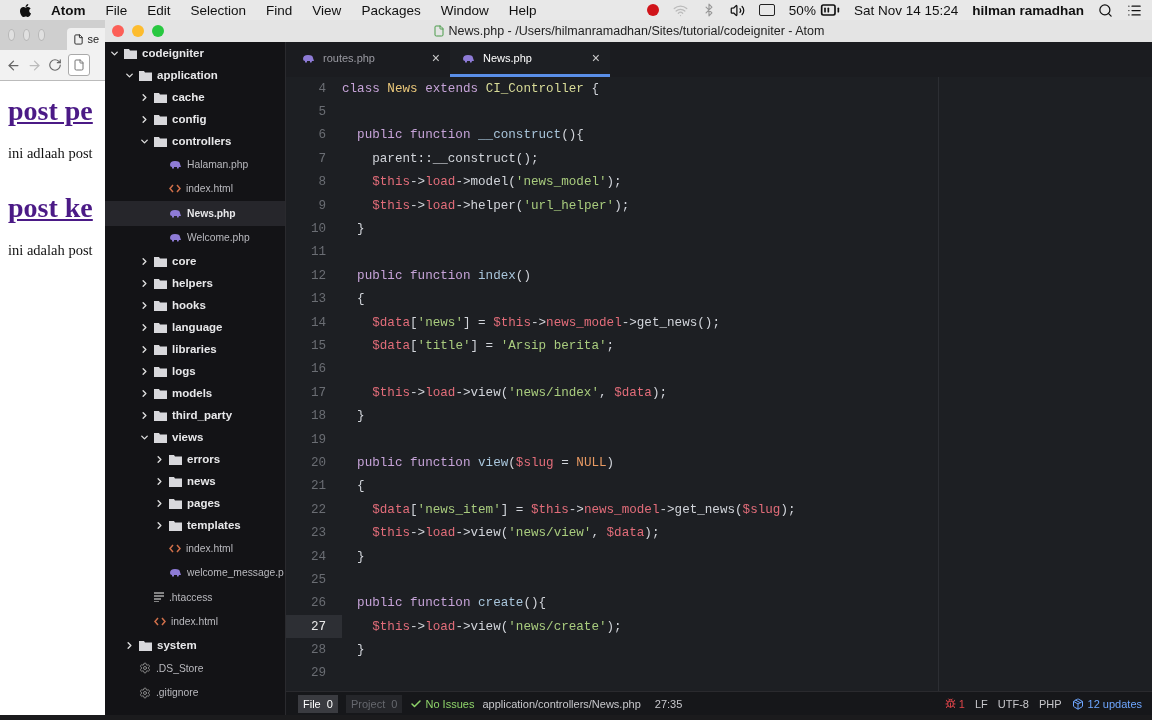  I want to click on folder-row: libraries, so click(195, 349).